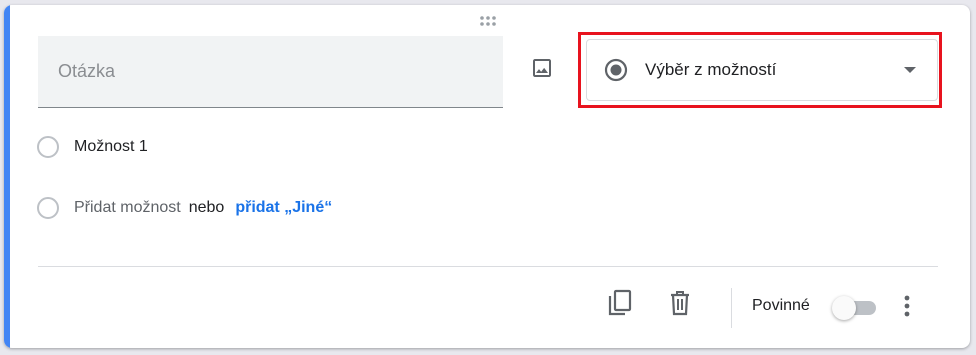 The image size is (976, 355). I want to click on chevron-down-icon, so click(910, 70).